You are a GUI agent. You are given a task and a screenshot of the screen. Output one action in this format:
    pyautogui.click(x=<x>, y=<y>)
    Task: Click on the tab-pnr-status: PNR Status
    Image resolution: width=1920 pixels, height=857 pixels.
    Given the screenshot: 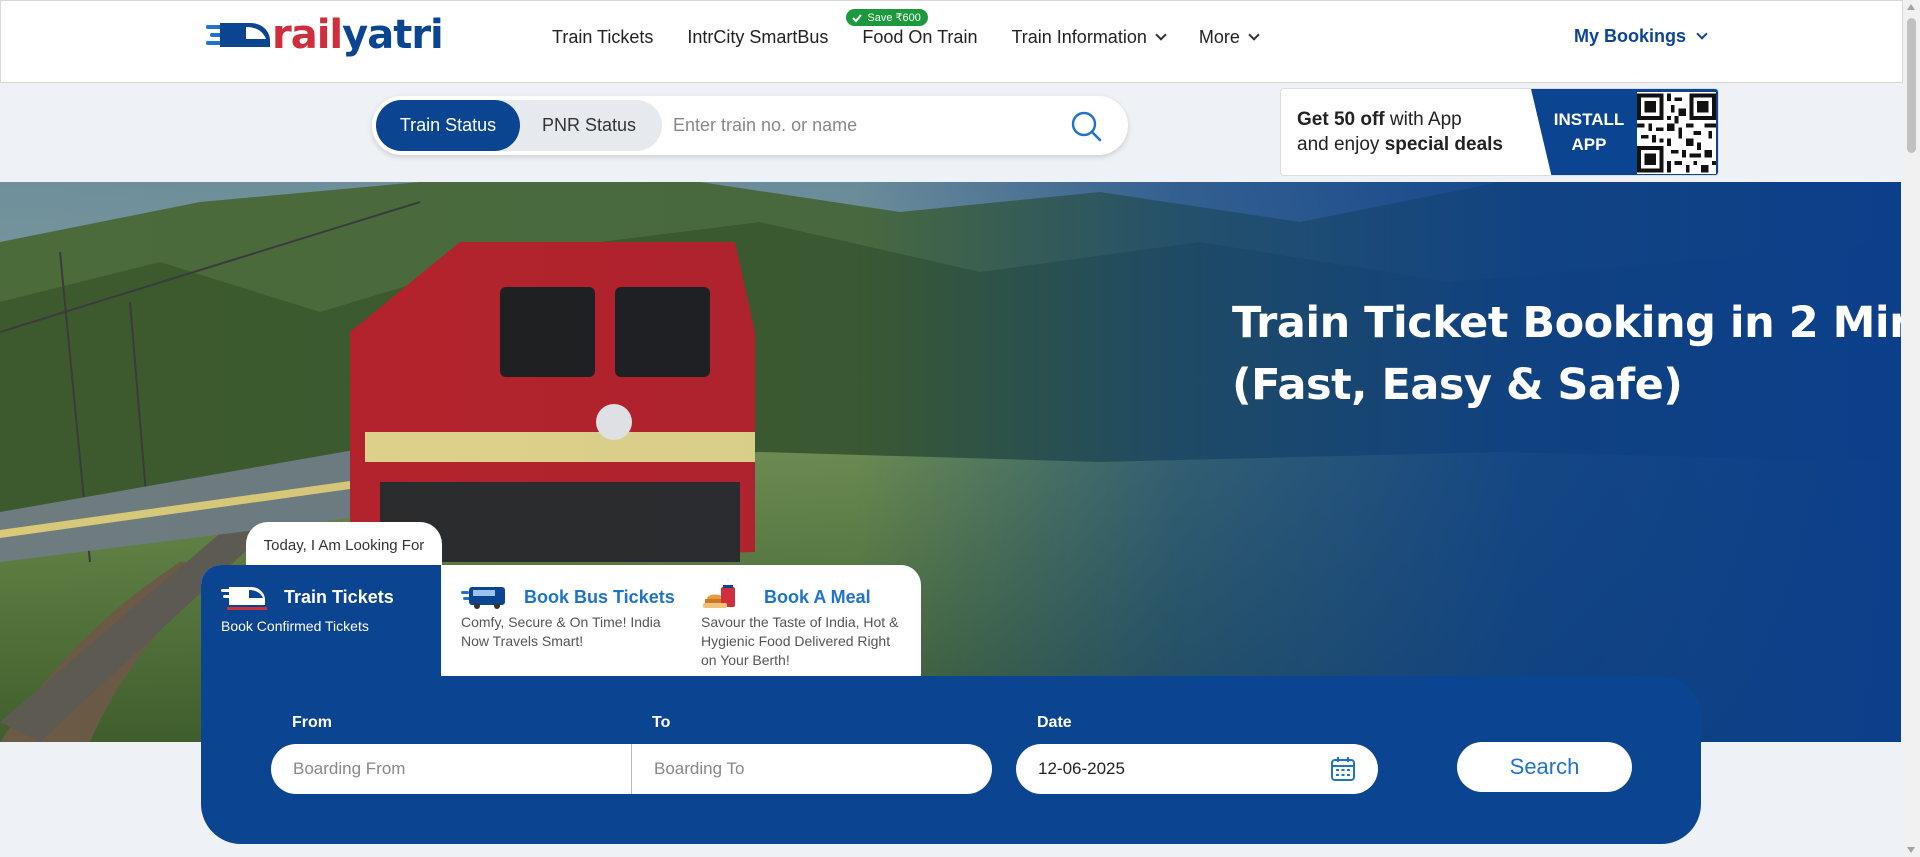 What is the action you would take?
    pyautogui.click(x=589, y=125)
    